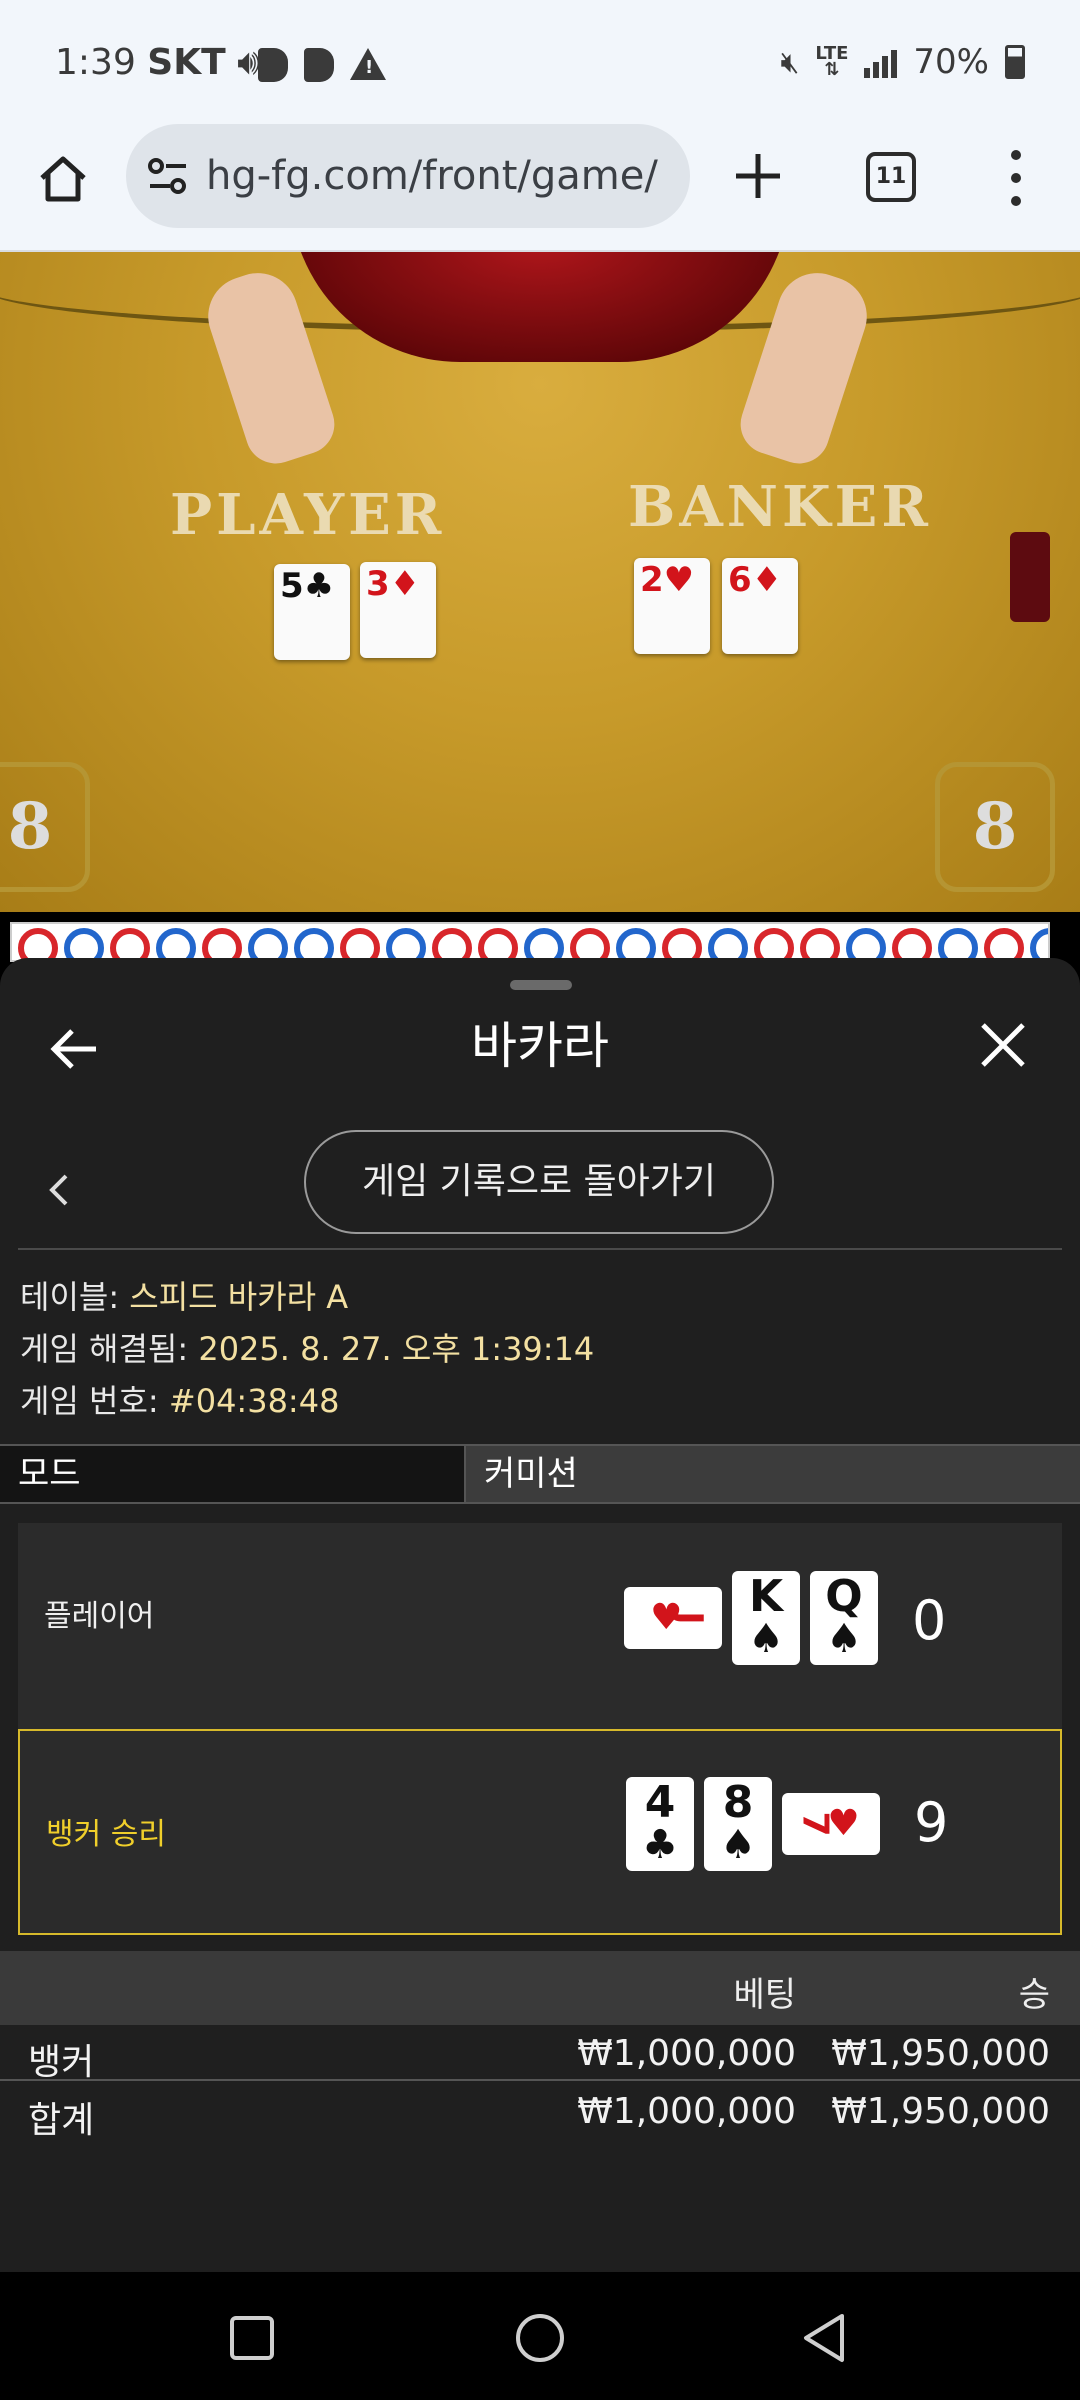 This screenshot has height=2400, width=1080. I want to click on video-player-card-1: 5♣, so click(312, 612).